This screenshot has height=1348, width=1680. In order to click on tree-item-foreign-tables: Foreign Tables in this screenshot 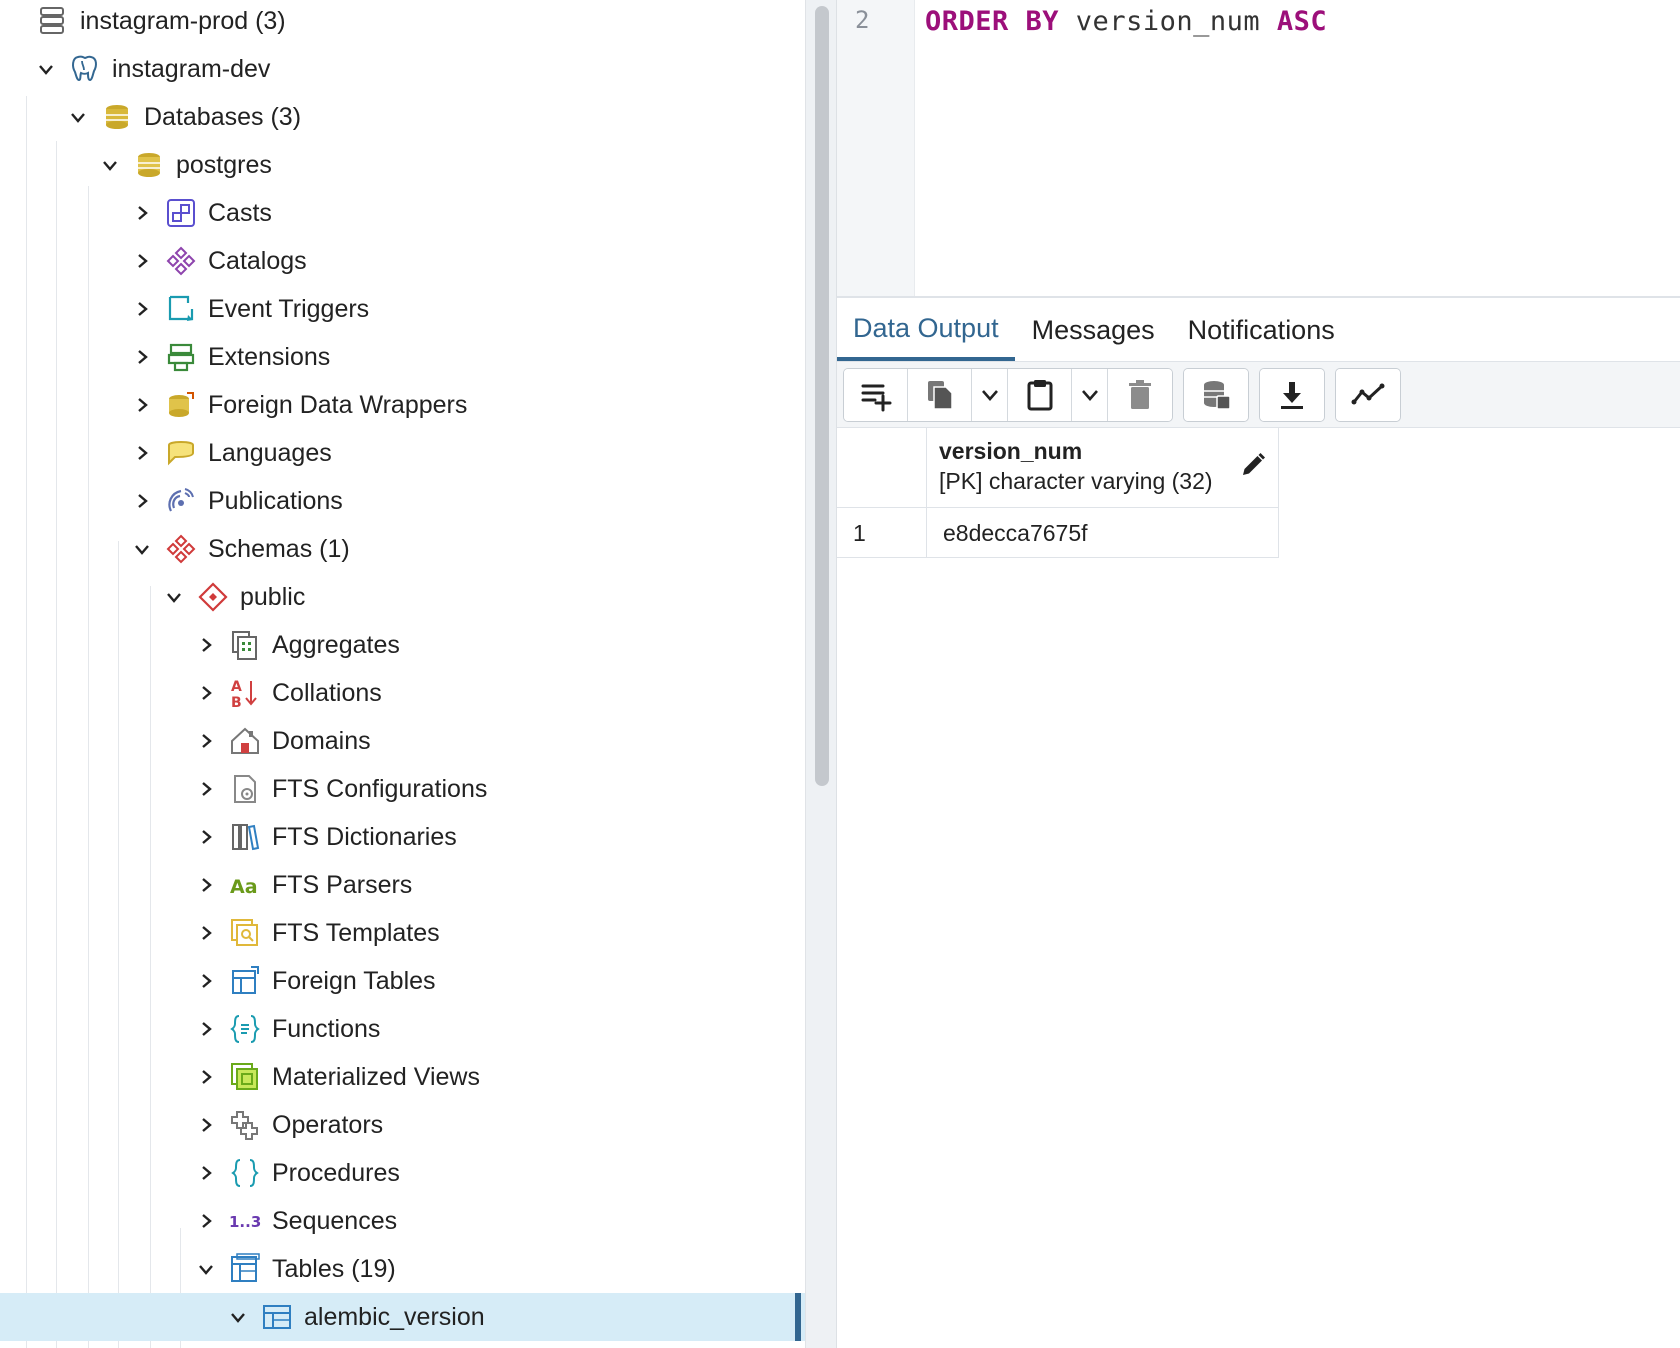, I will do `click(402, 981)`.